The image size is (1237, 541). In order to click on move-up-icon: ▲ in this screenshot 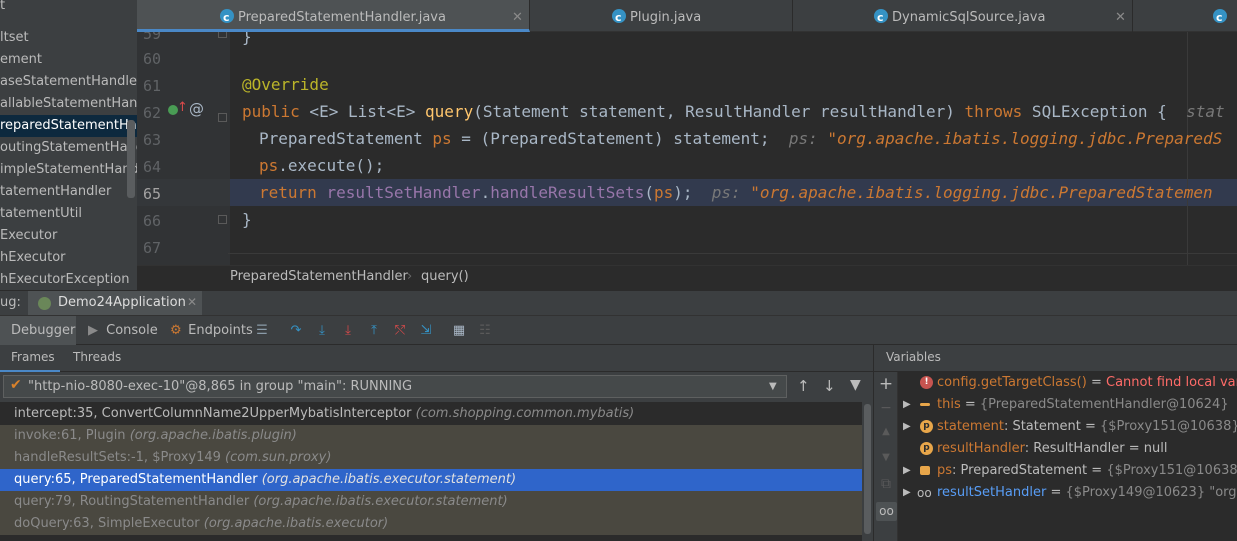, I will do `click(886, 431)`.